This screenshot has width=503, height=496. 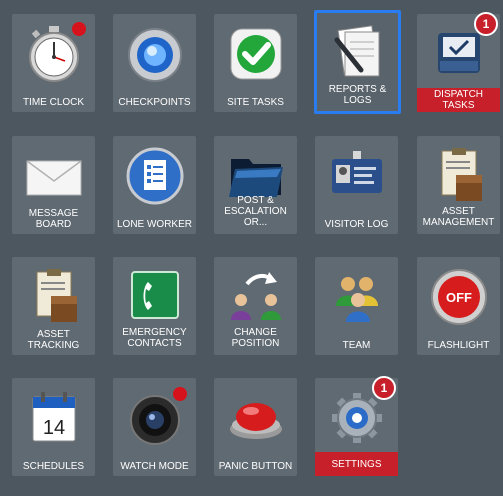 I want to click on off-button-icon: OFF, so click(x=458, y=297).